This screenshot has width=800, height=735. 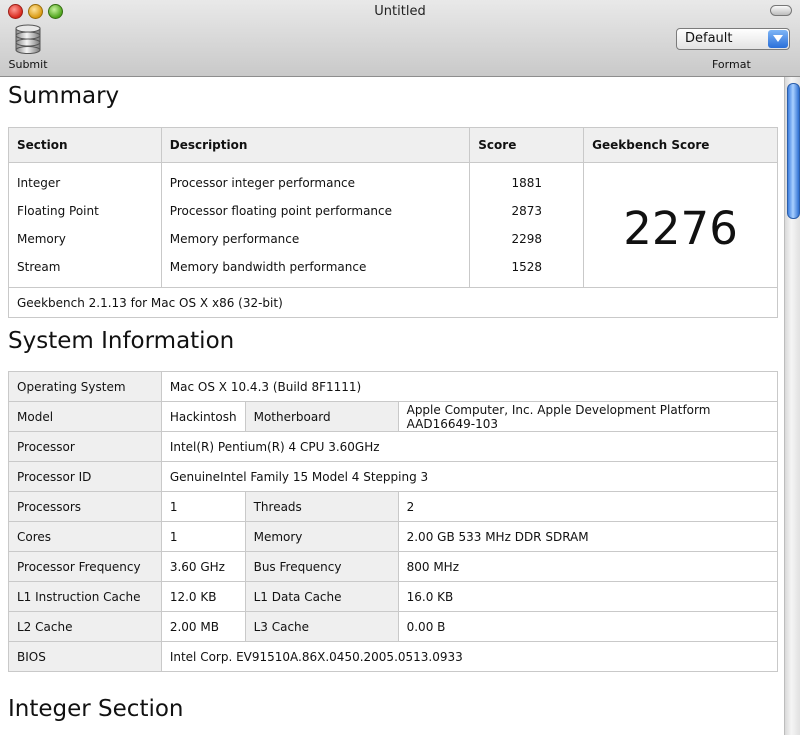 I want to click on l1-instruction-cache-value: 12.0 KB, so click(x=203, y=596).